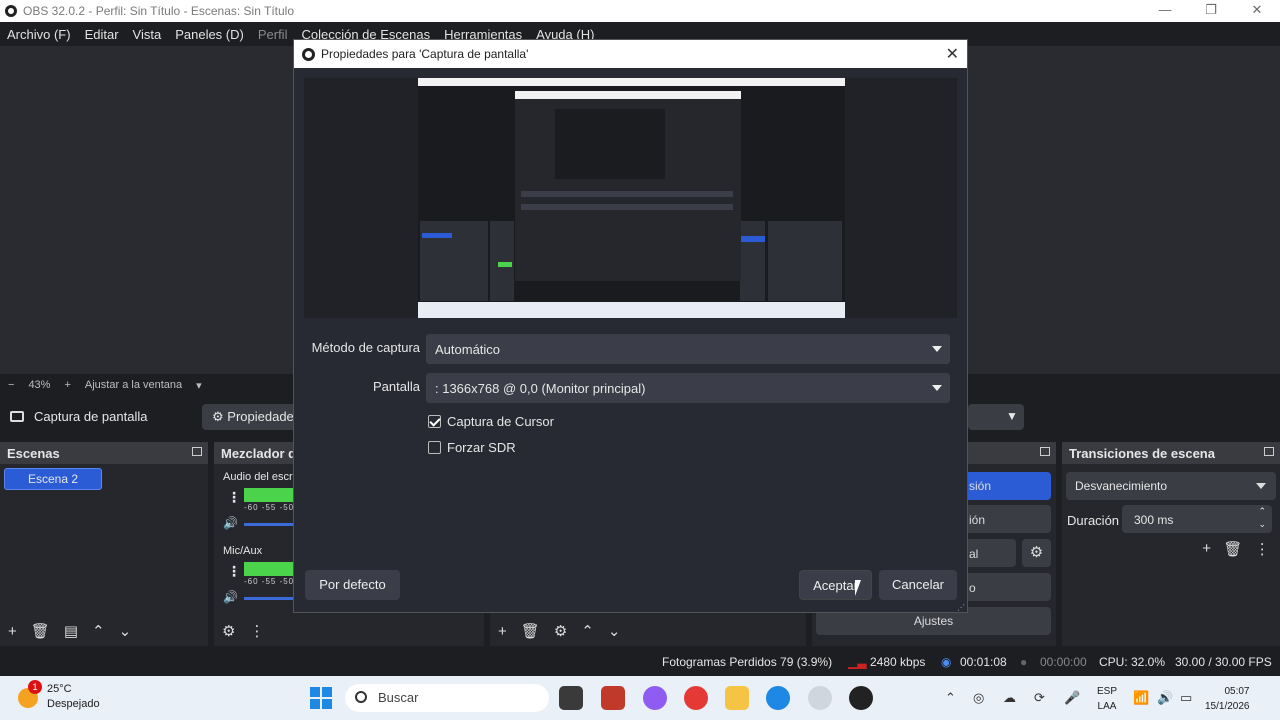  Describe the element at coordinates (472, 447) in the screenshot. I see `force-sdr-checkbox: Forzar SDR` at that location.